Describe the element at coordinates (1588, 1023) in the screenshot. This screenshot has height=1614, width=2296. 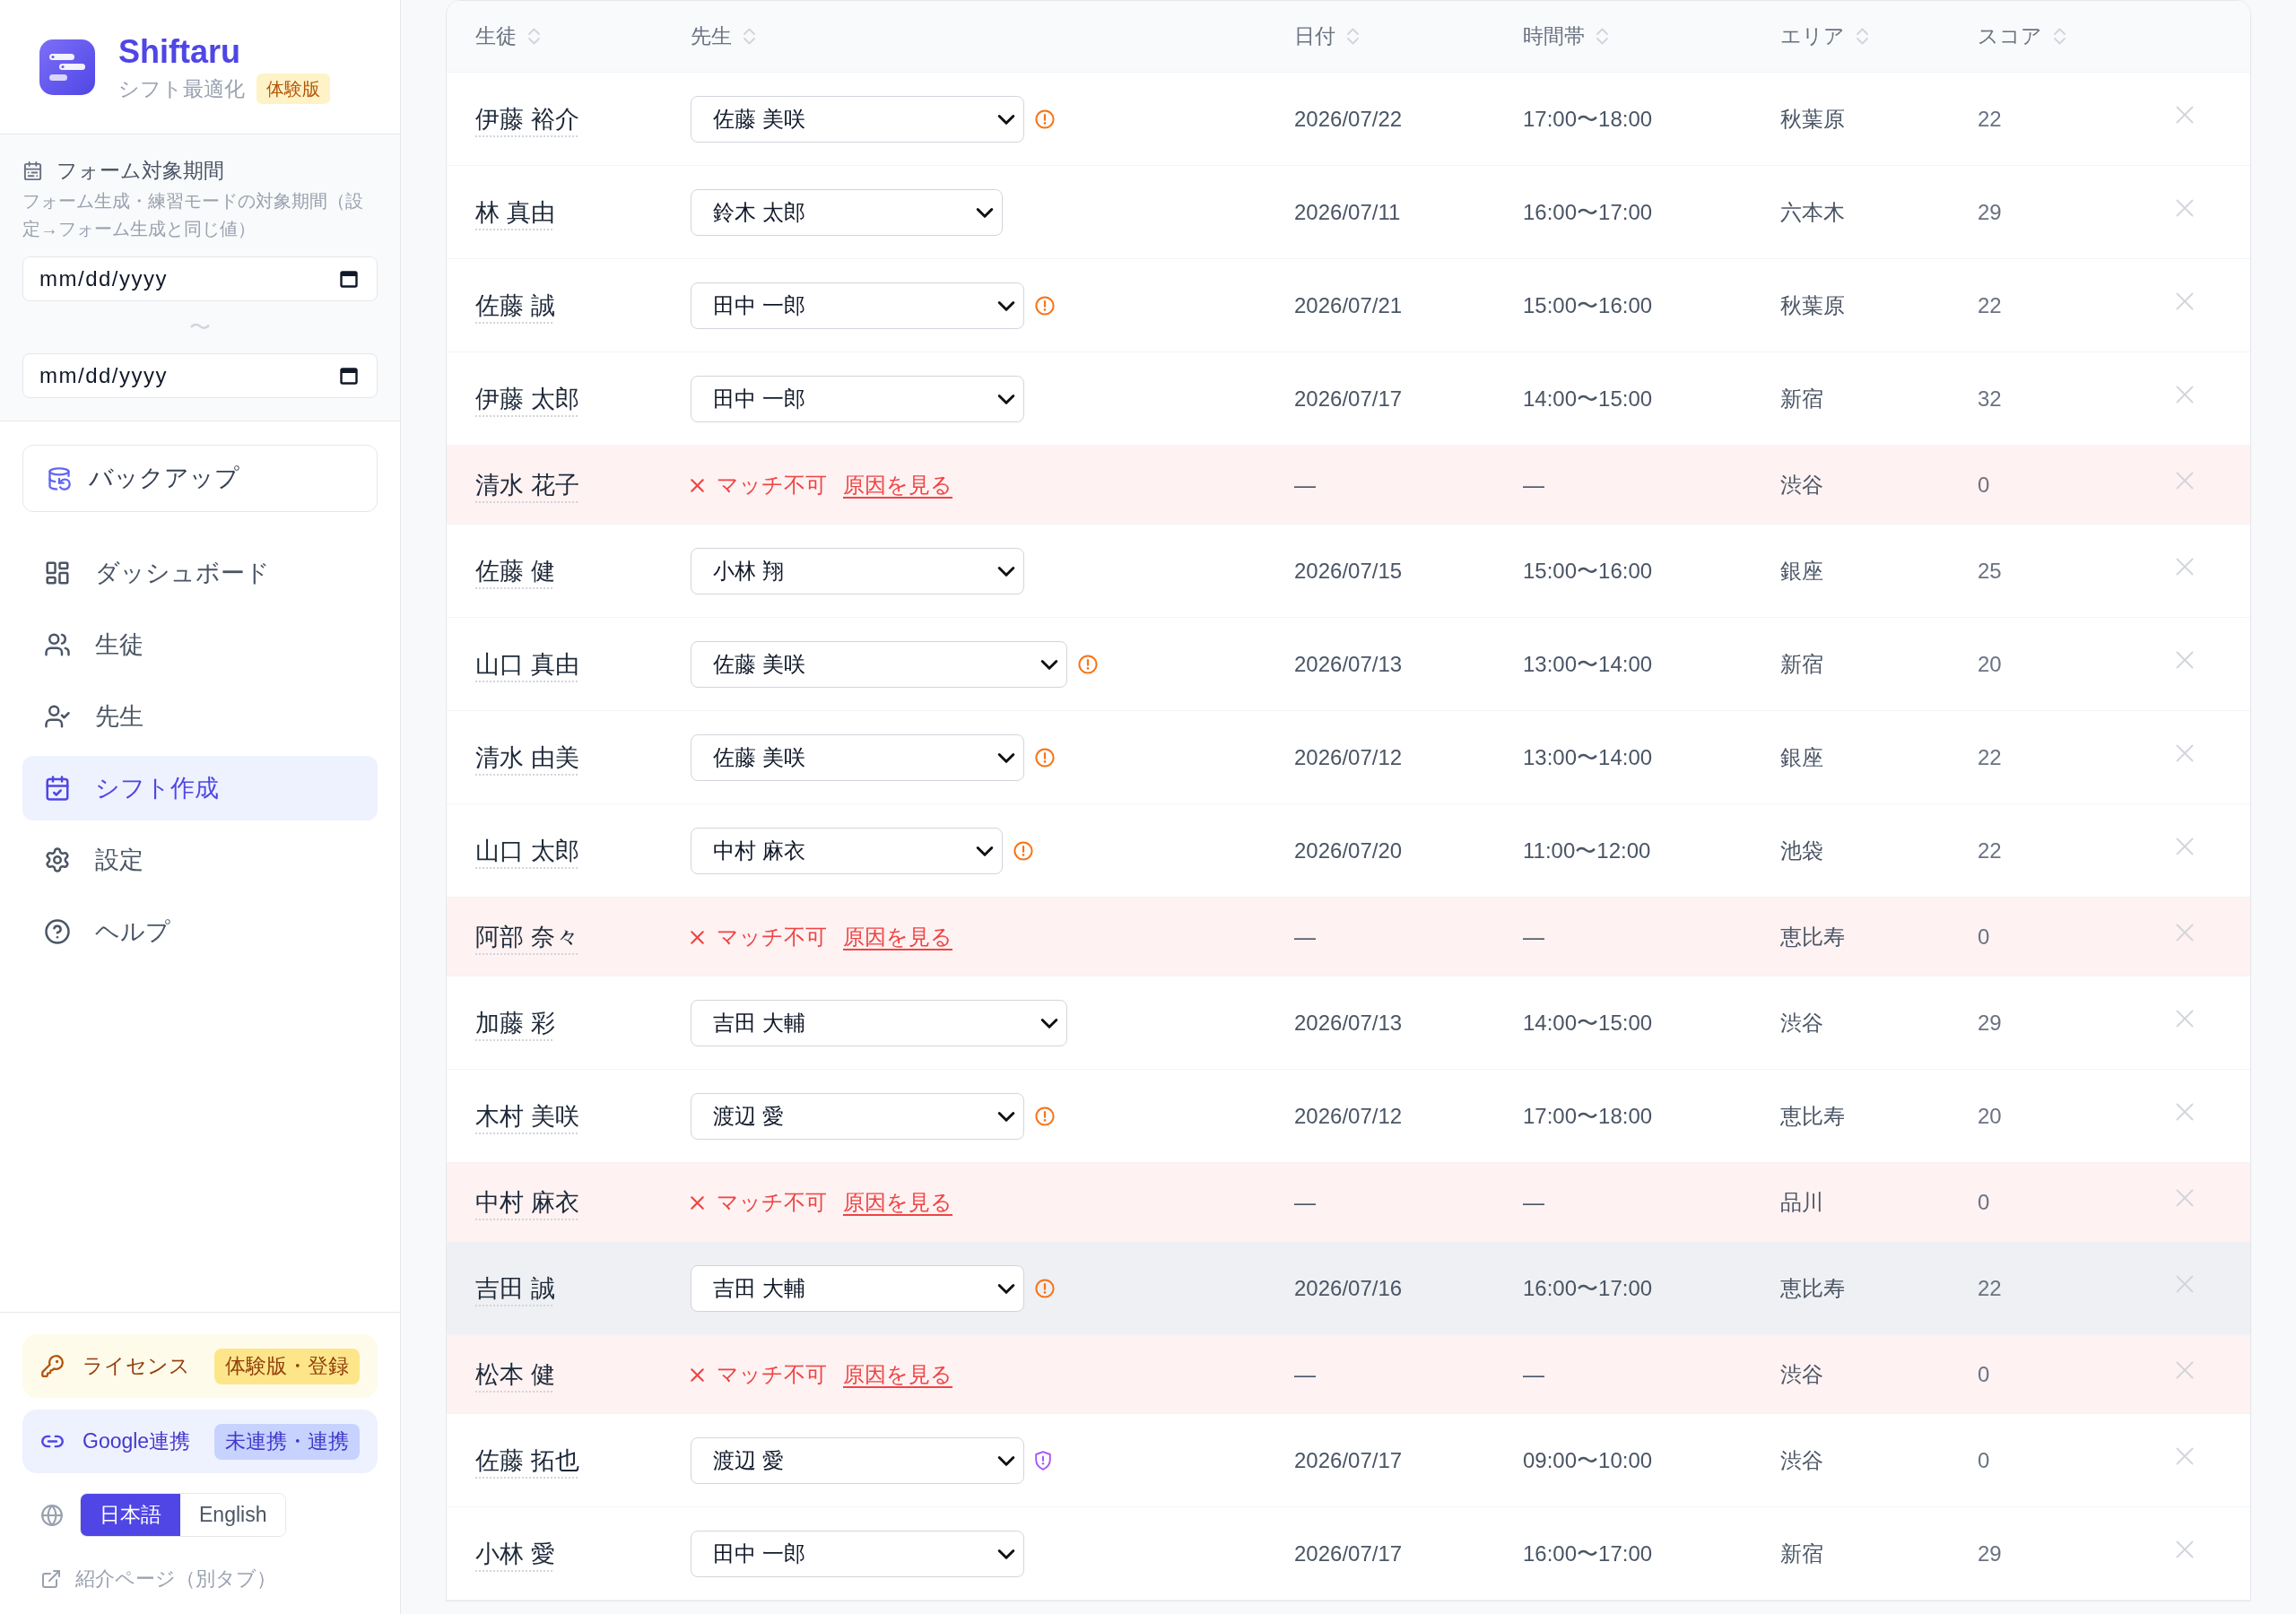
I see `time-text: 14:00〜15:00` at that location.